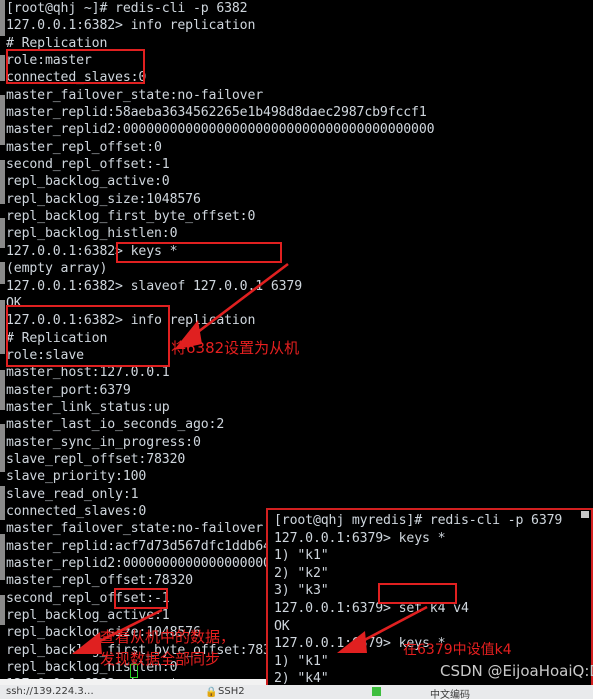 Image resolution: width=593 pixels, height=699 pixels. I want to click on terminal-line: connected_slaves:0, so click(76, 78).